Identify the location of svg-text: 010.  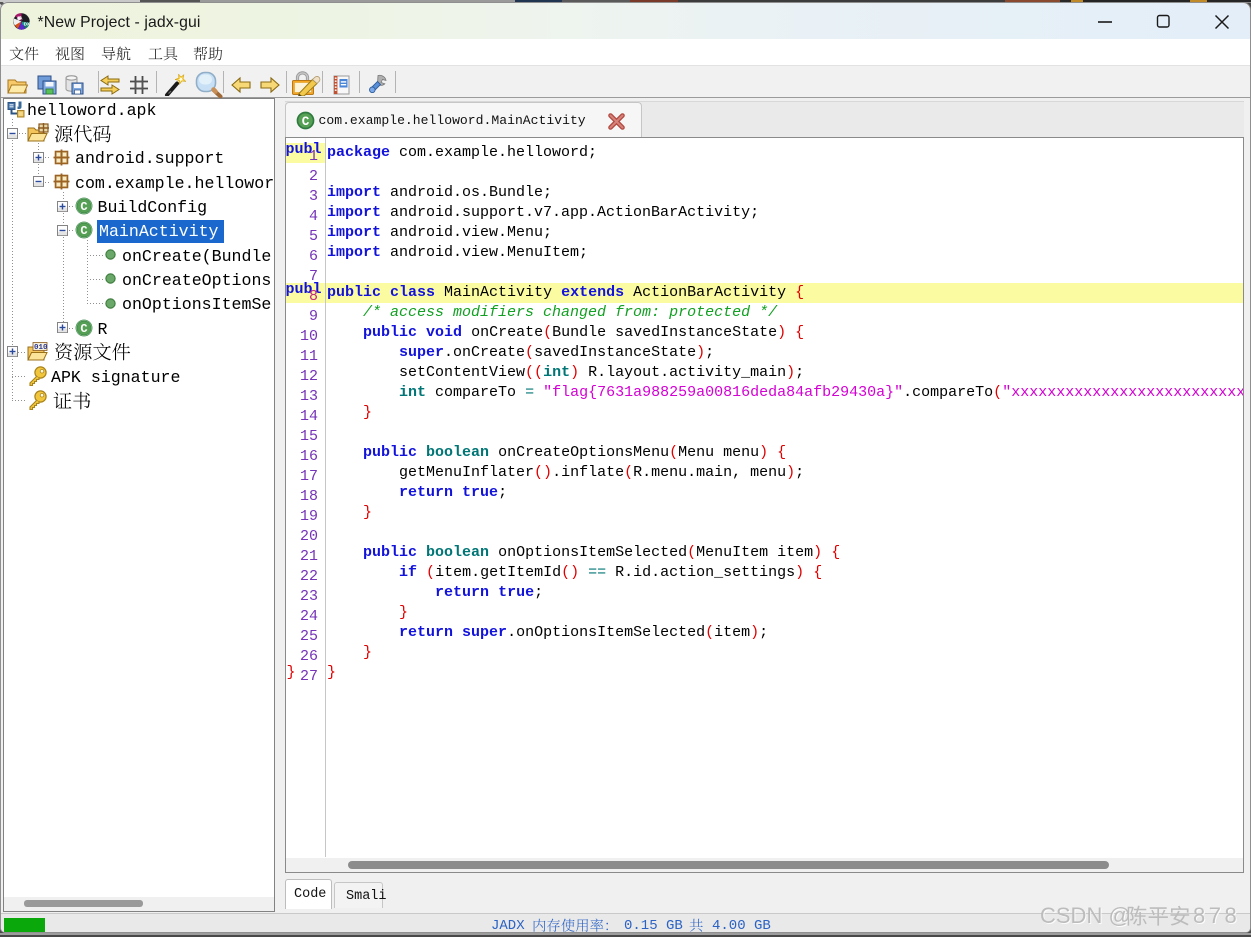
(41, 348).